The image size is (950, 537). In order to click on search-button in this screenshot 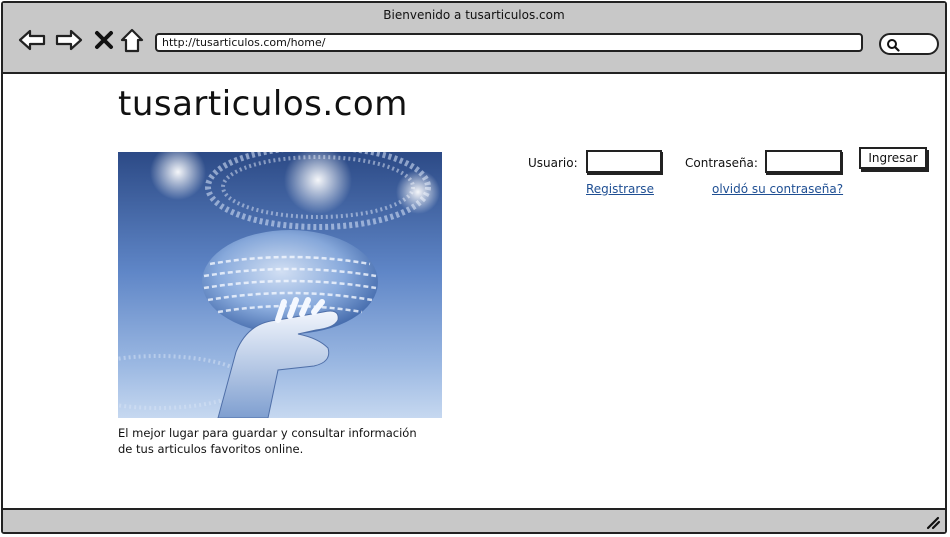, I will do `click(909, 44)`.